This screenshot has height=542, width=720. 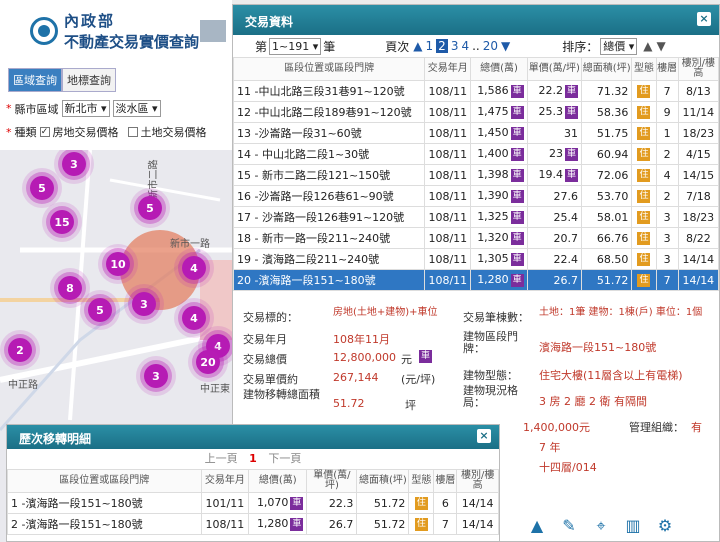 I want to click on map-cluster-marker: 10, so click(x=118, y=264).